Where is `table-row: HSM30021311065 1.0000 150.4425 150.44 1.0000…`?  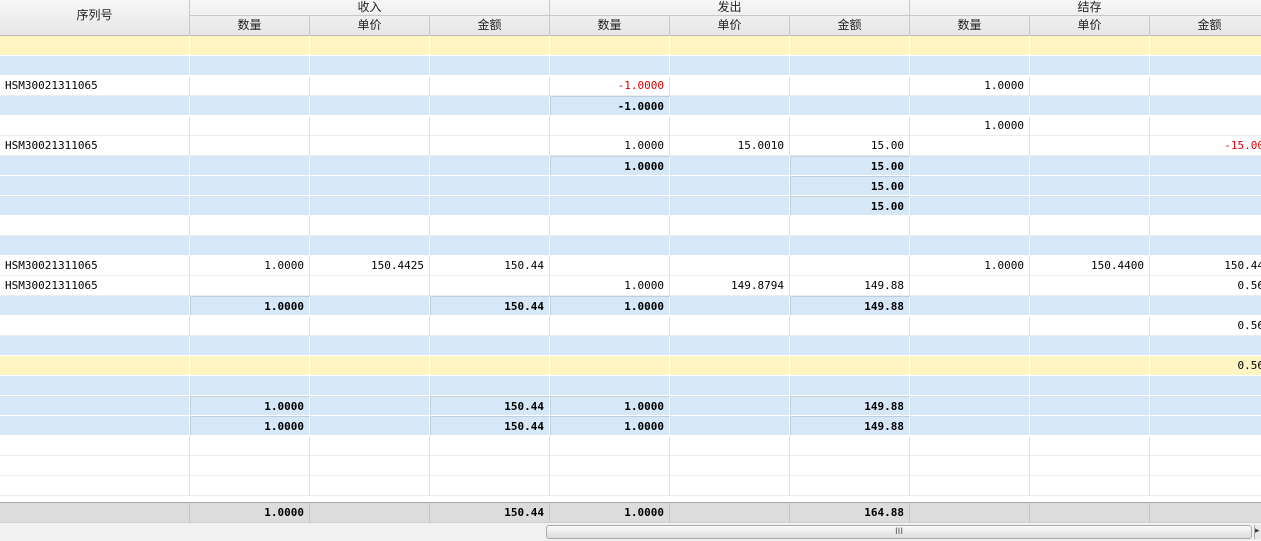 table-row: HSM30021311065 1.0000 150.4425 150.44 1.0000… is located at coordinates (630, 266).